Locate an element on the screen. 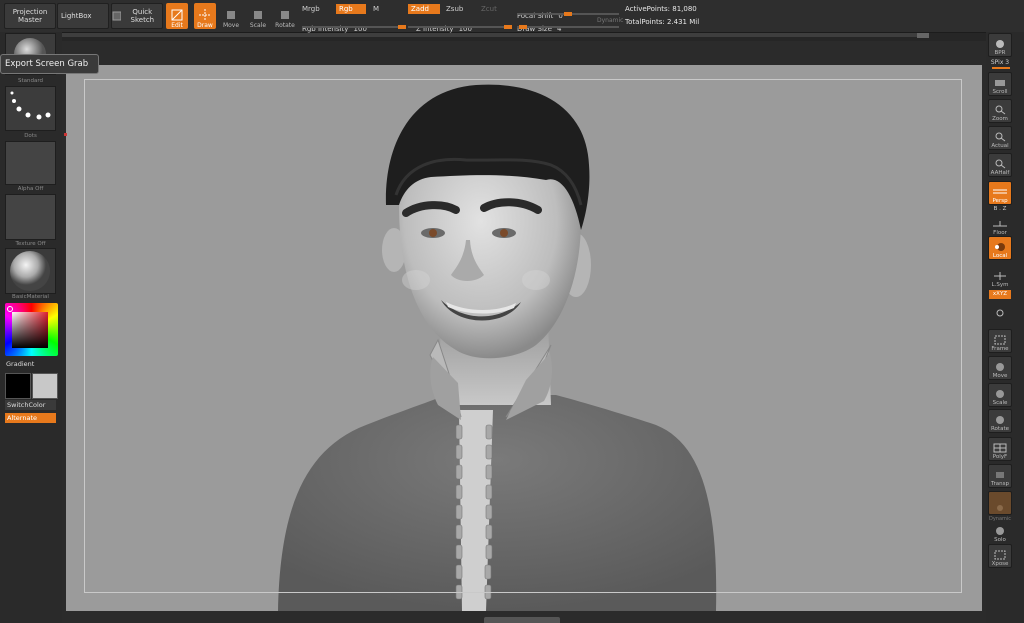 This screenshot has height=623, width=1024. frame-label: Frame is located at coordinates (1000, 349).